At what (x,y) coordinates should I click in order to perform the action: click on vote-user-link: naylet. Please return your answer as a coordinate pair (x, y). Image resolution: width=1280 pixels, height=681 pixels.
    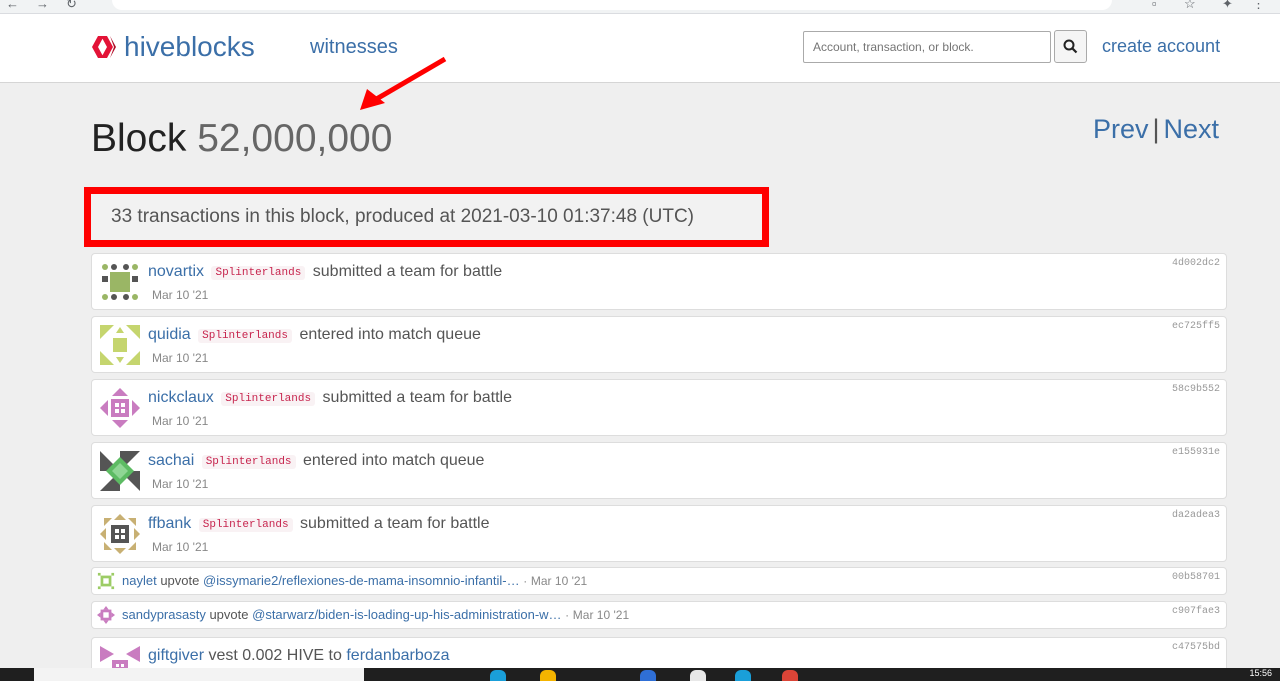
    Looking at the image, I should click on (139, 580).